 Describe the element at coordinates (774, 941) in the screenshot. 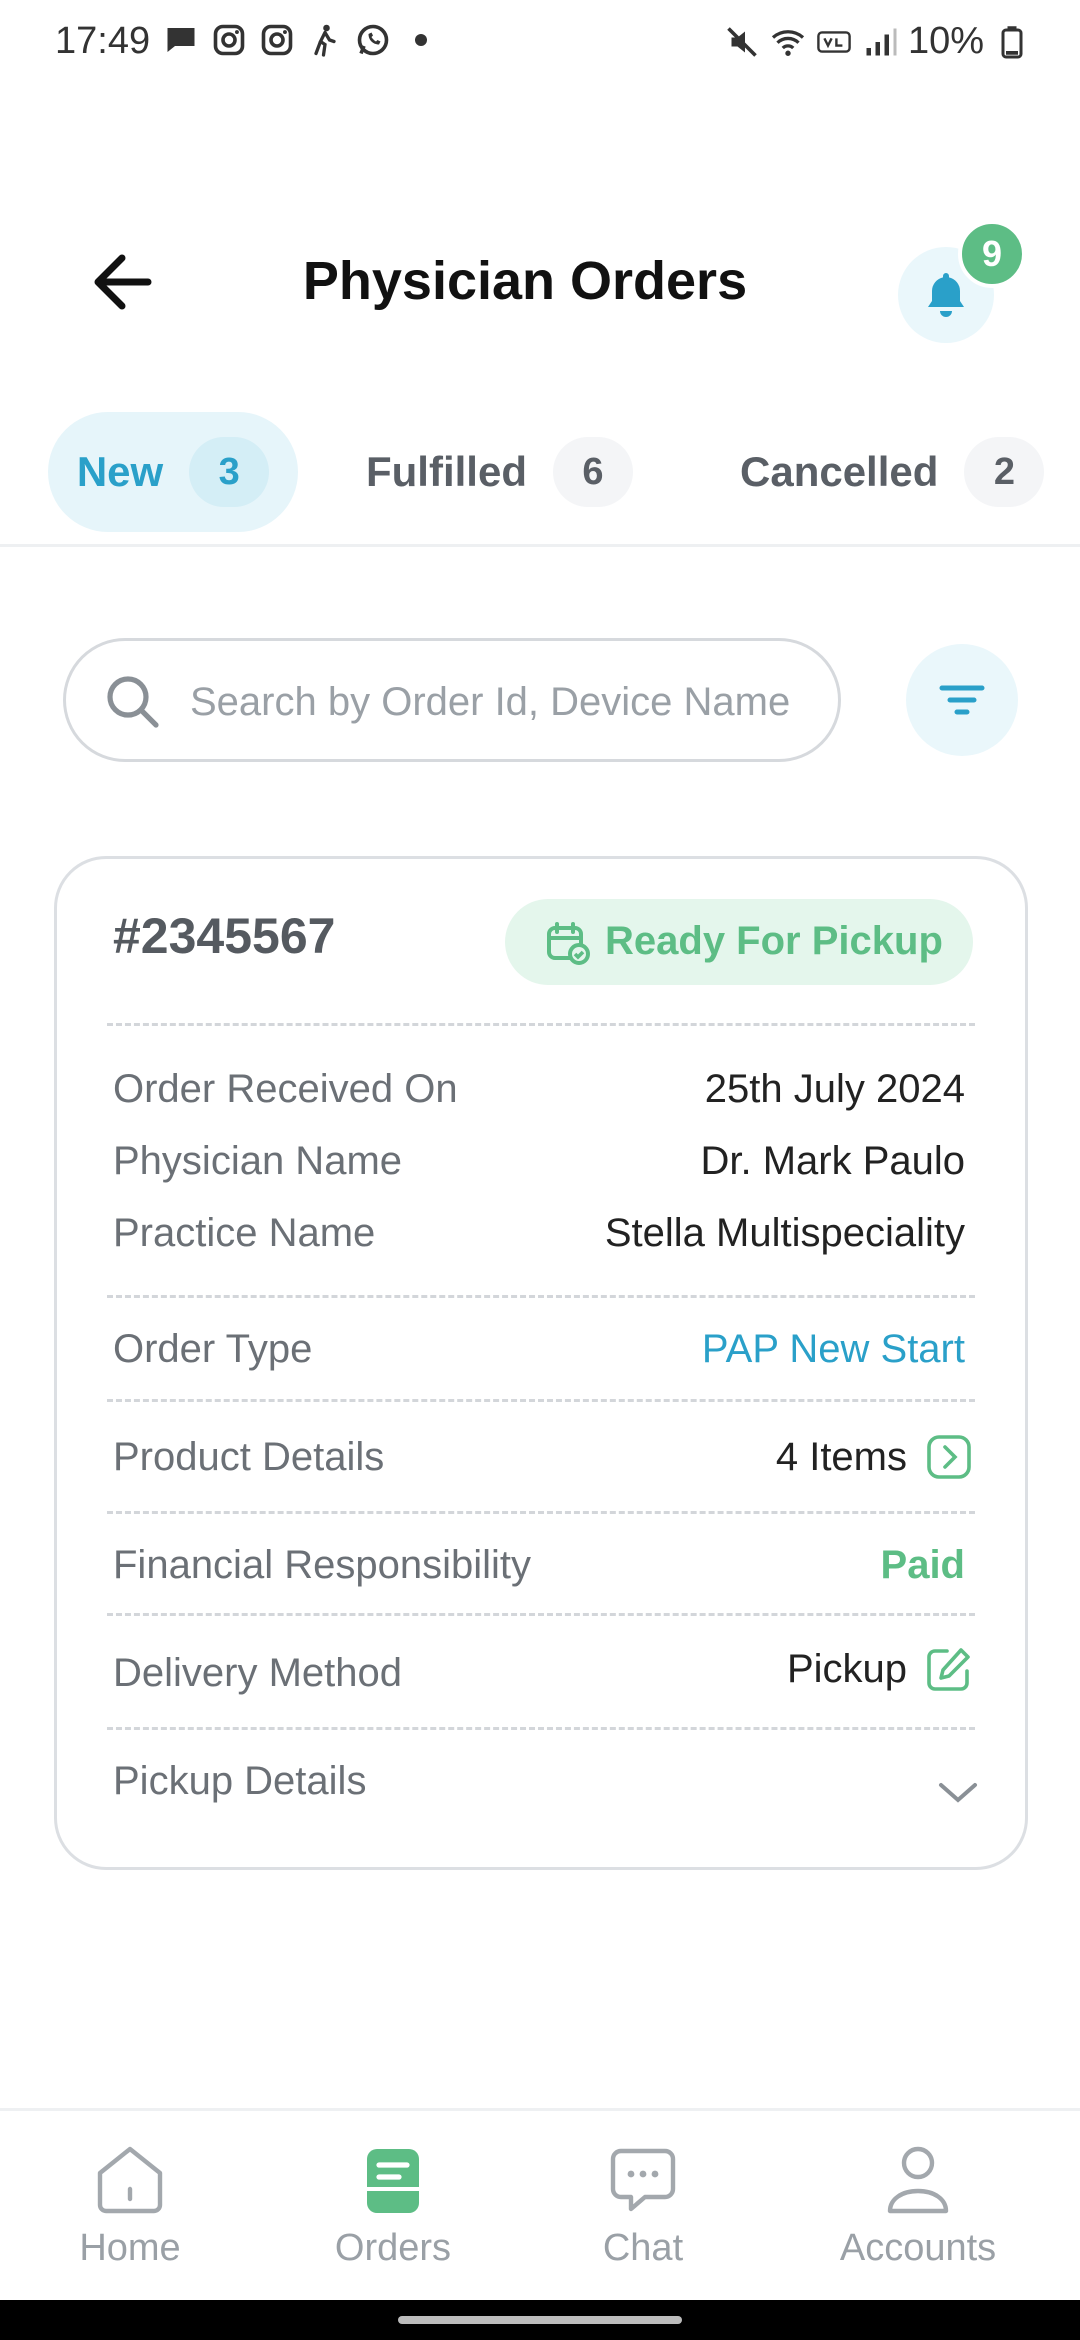

I see `status-text: Ready For Pickup` at that location.